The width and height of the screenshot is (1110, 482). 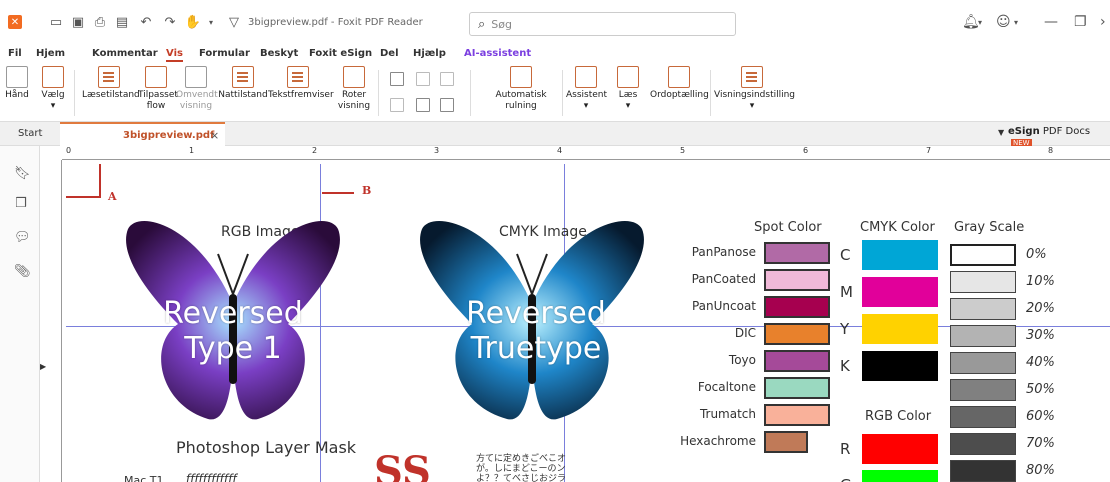 I want to click on customize-quick-access-icon: ▽, so click(x=234, y=22).